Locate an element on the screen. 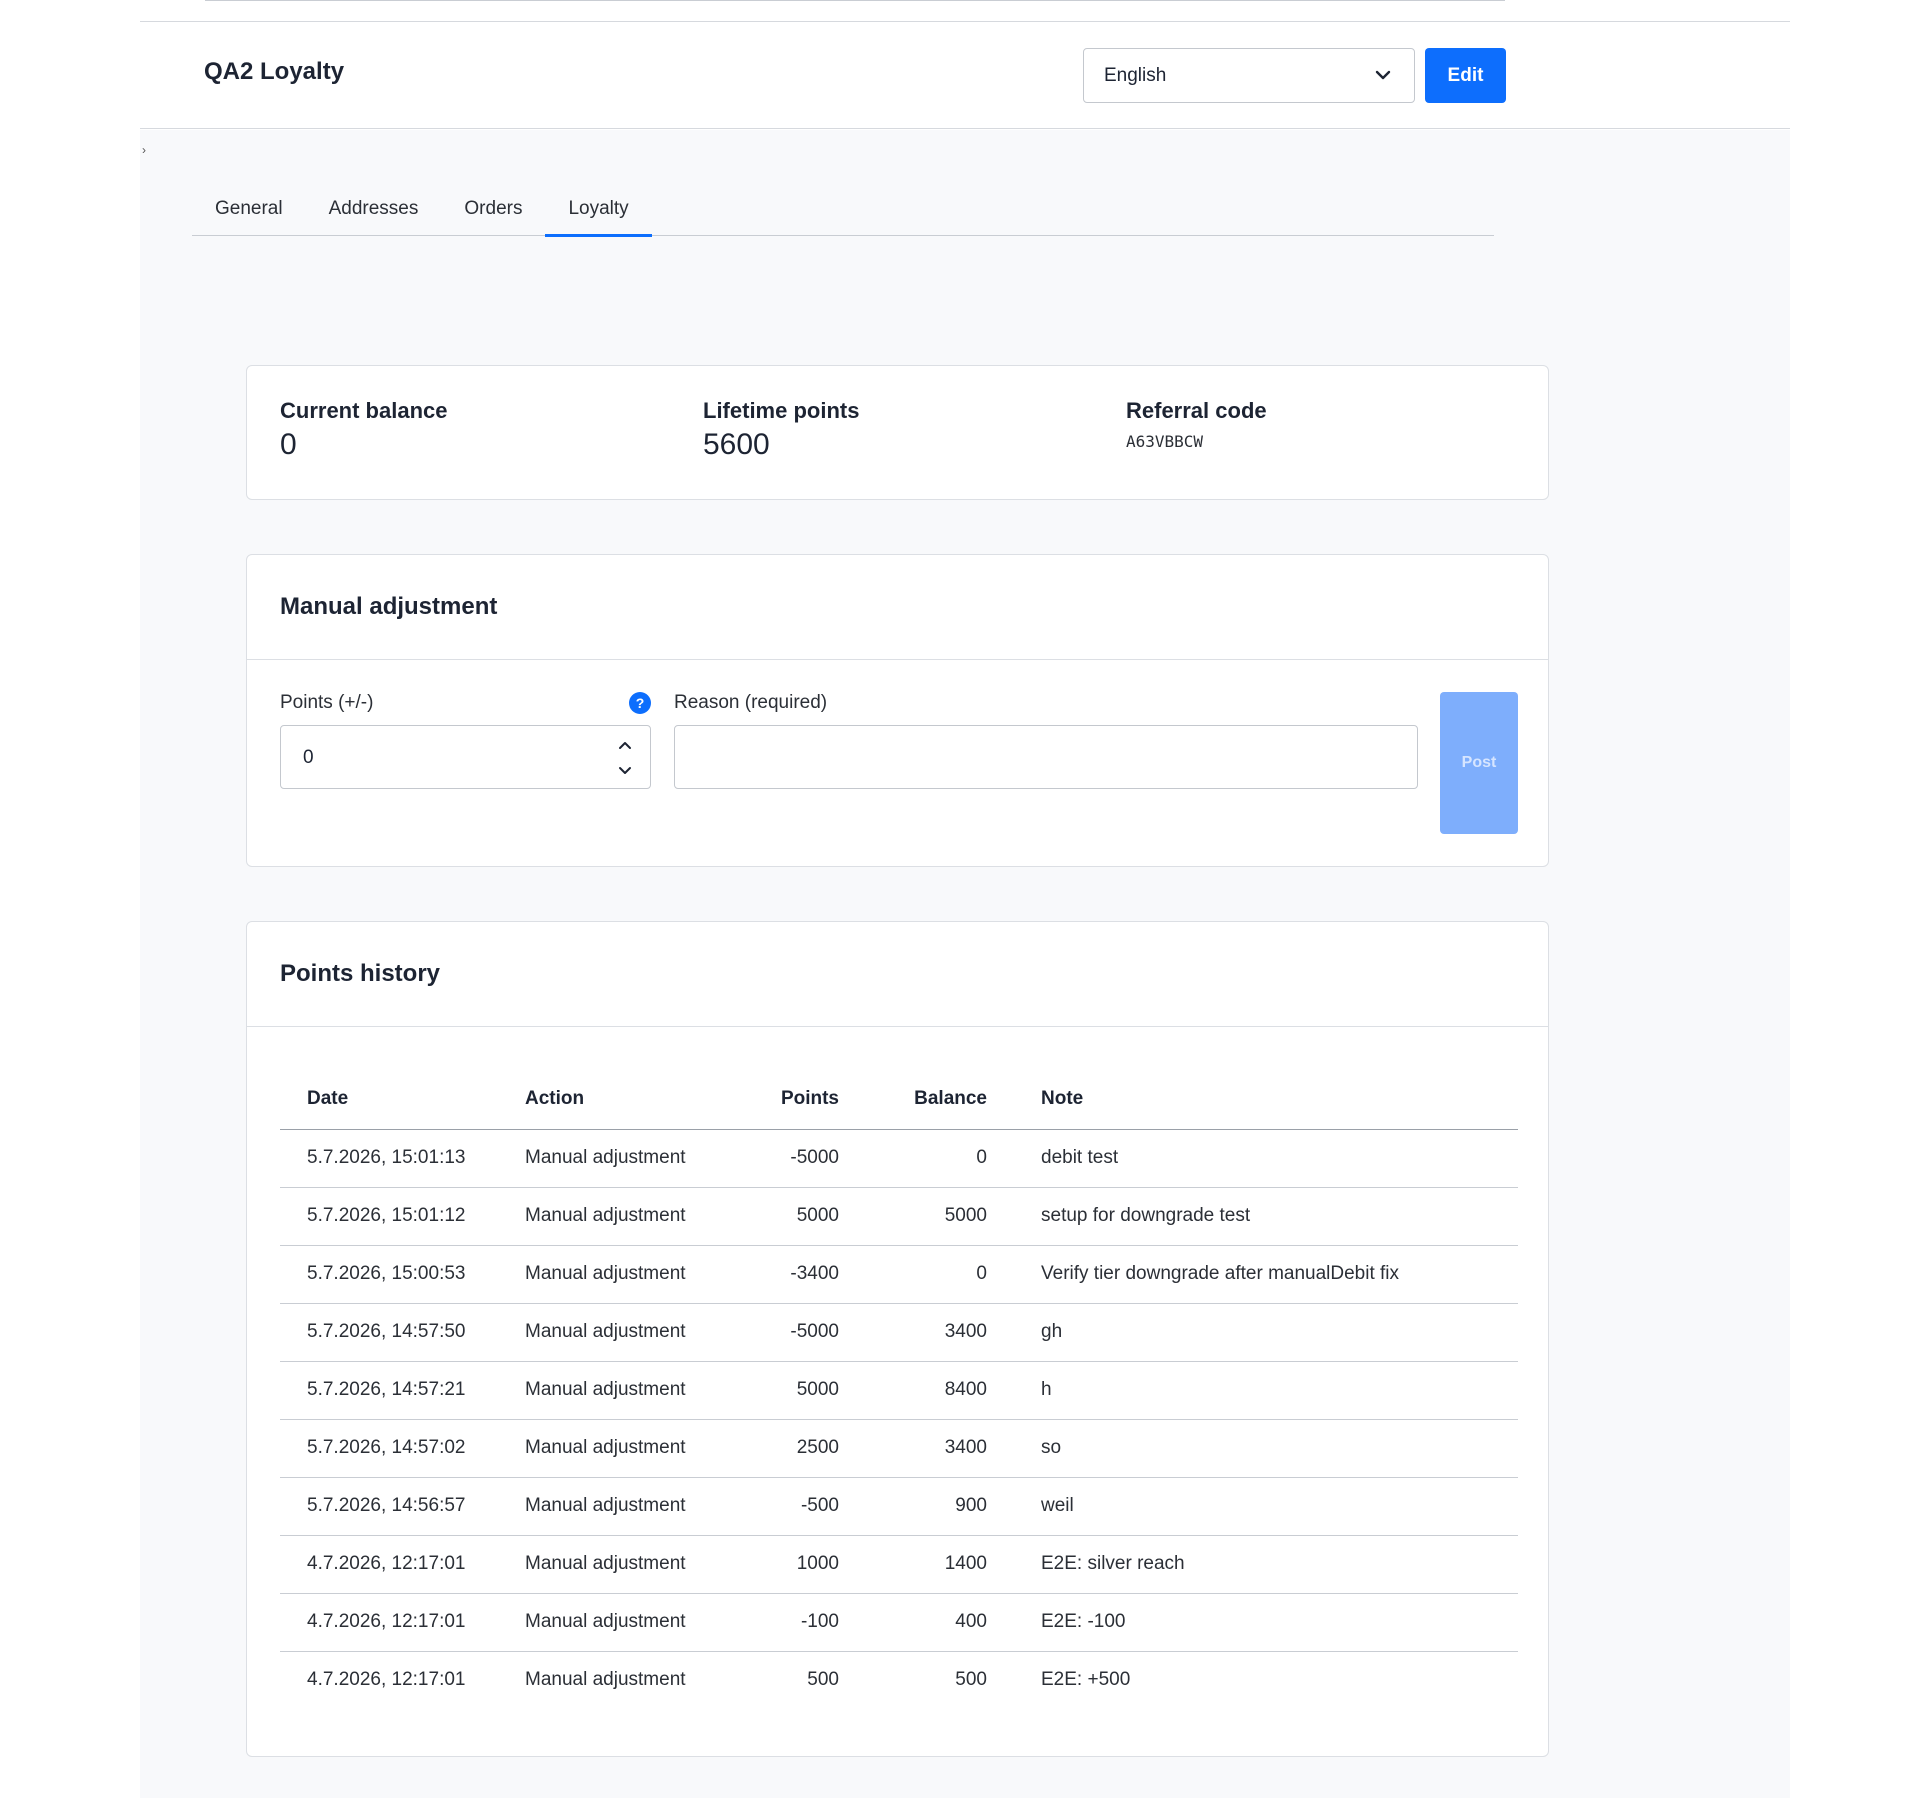 This screenshot has width=1920, height=1798. column-header-action: Action is located at coordinates (623, 1100).